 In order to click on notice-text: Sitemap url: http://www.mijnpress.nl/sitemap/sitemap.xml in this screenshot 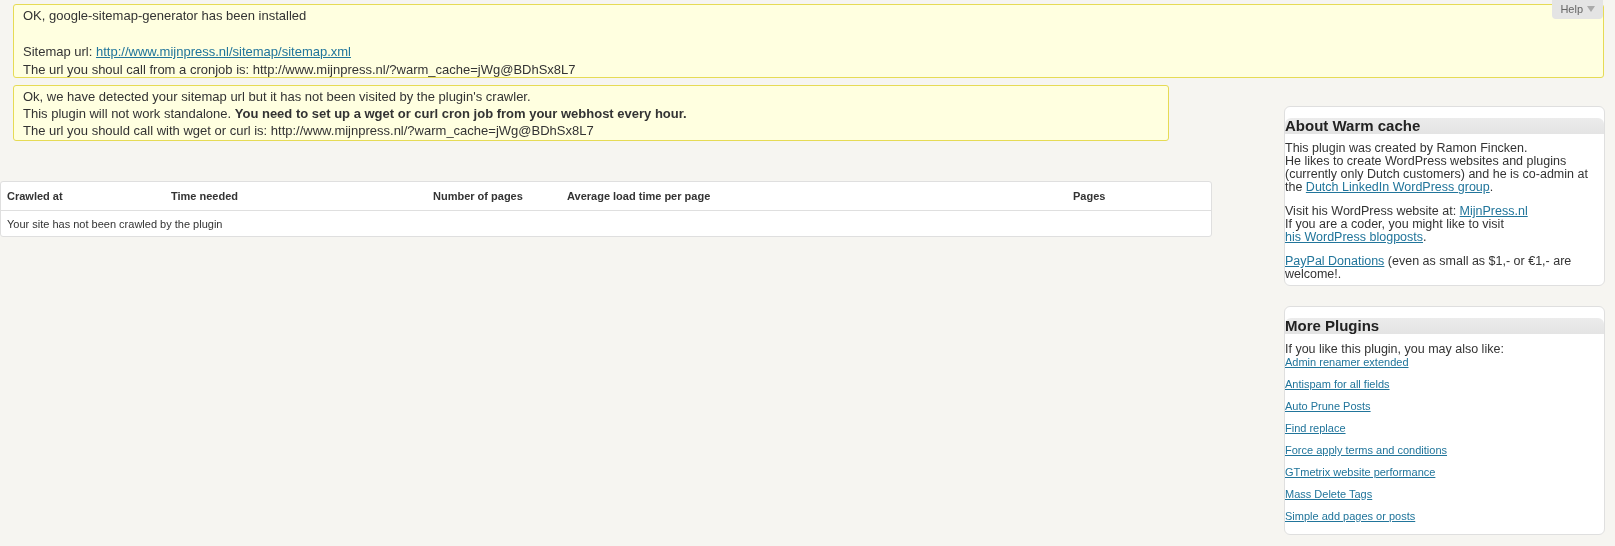, I will do `click(187, 52)`.